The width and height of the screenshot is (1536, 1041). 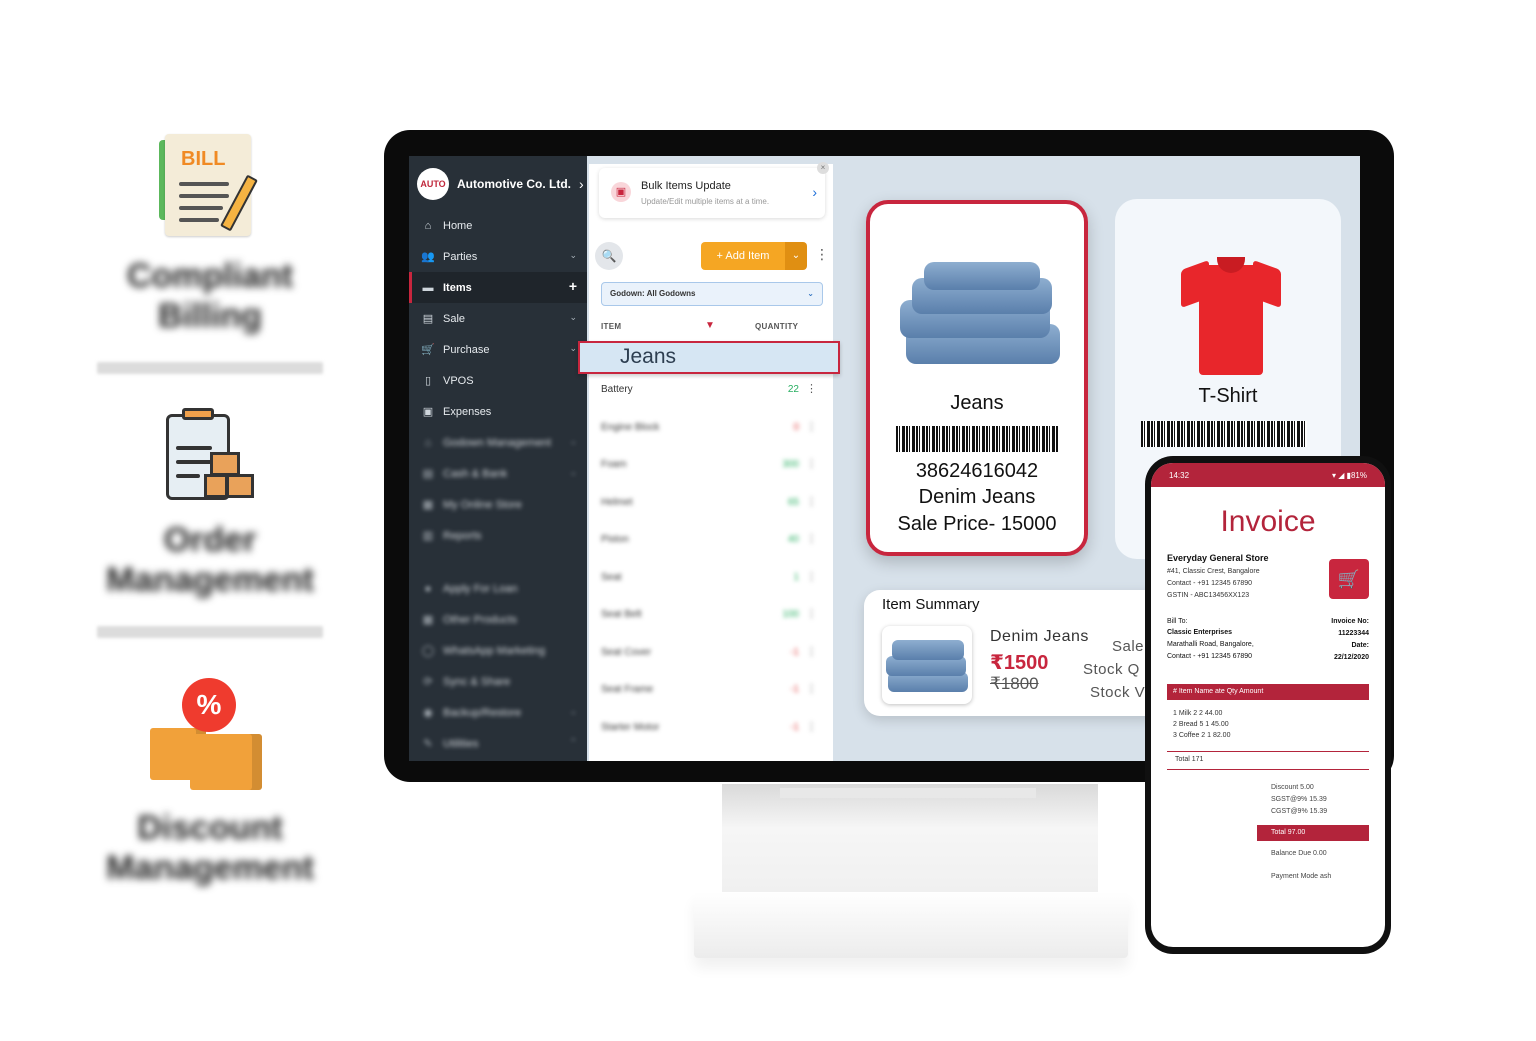 I want to click on list-item: Foam 300 ⋮, so click(x=711, y=474).